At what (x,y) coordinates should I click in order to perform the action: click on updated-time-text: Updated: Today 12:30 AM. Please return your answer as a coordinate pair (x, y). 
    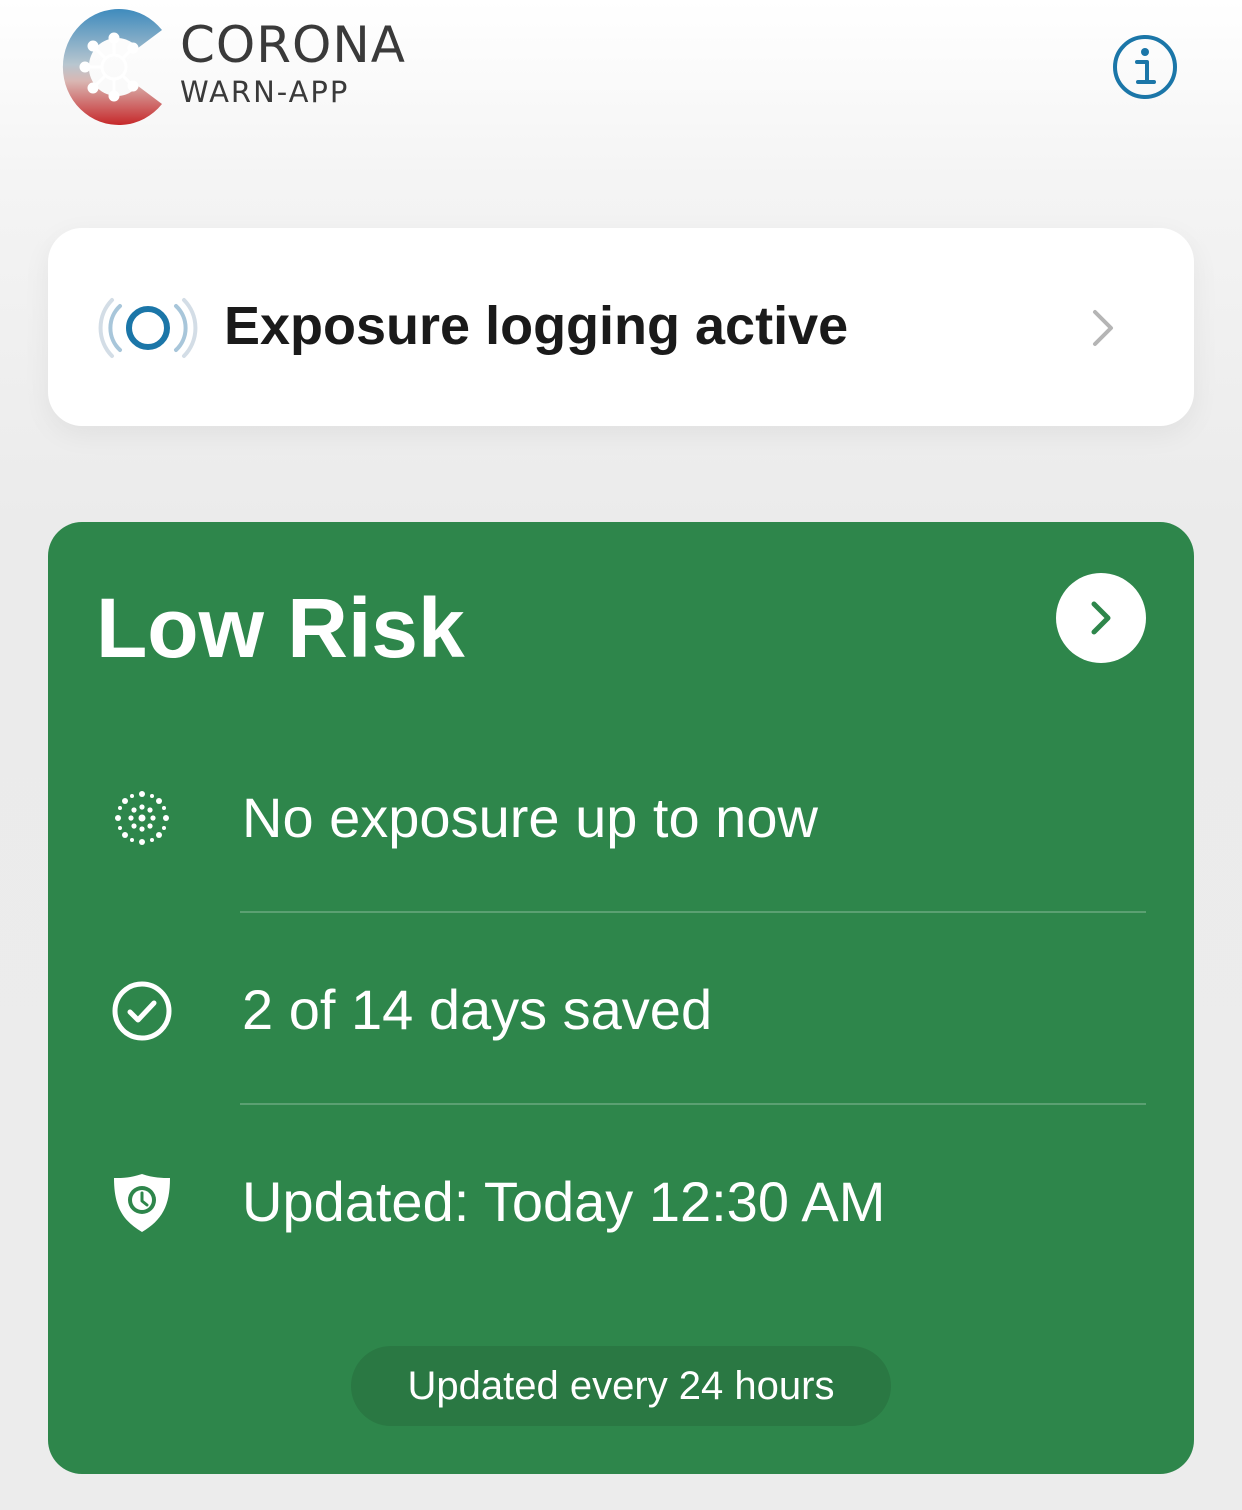
    Looking at the image, I should click on (564, 1201).